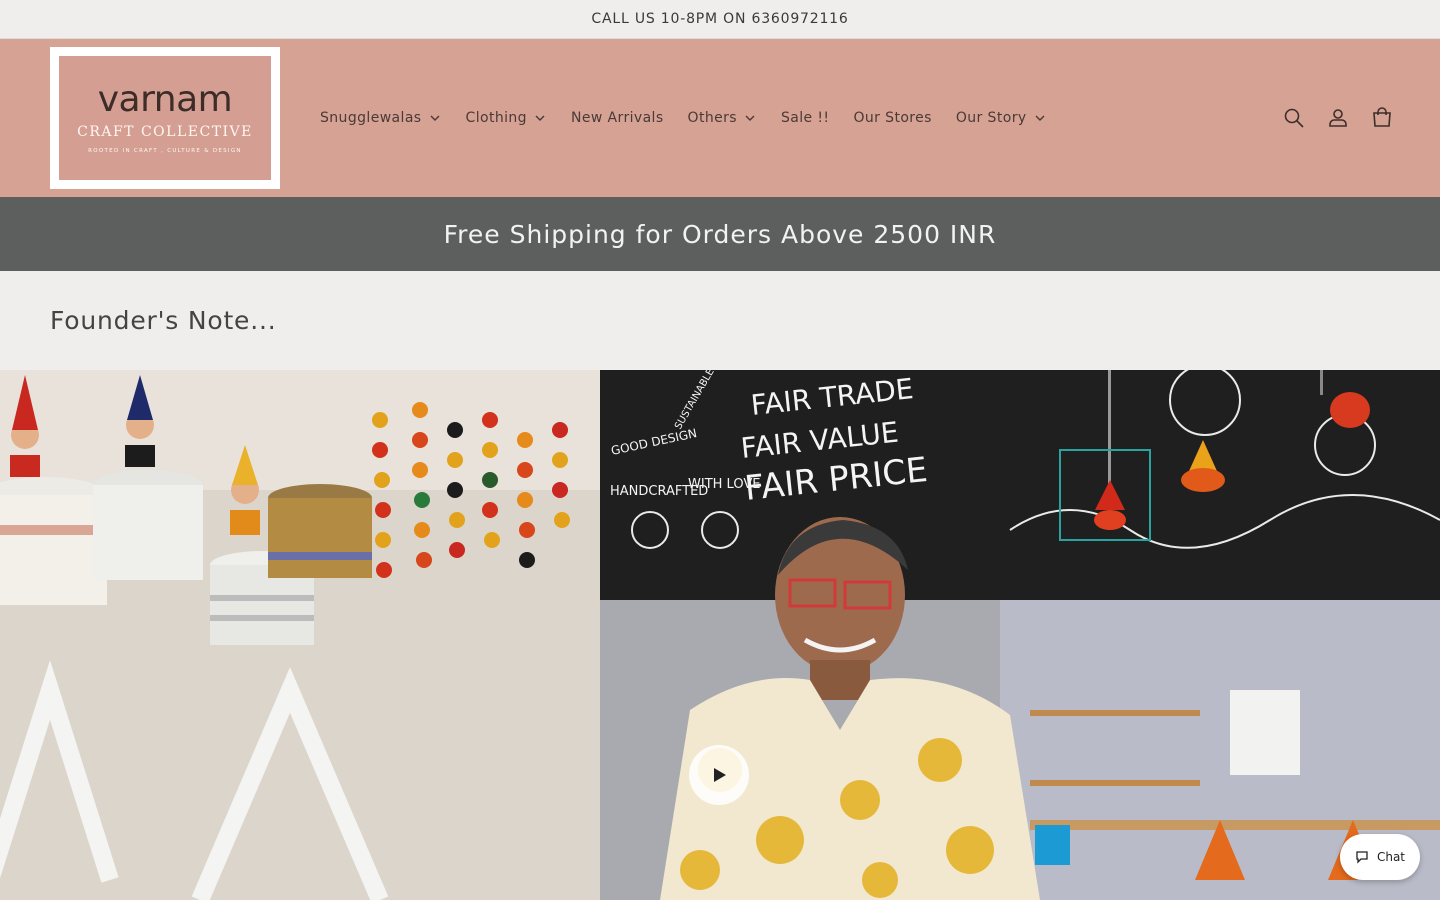 The width and height of the screenshot is (1440, 900). I want to click on nav-item-snugglewalas: Snugglewalas, so click(381, 118).